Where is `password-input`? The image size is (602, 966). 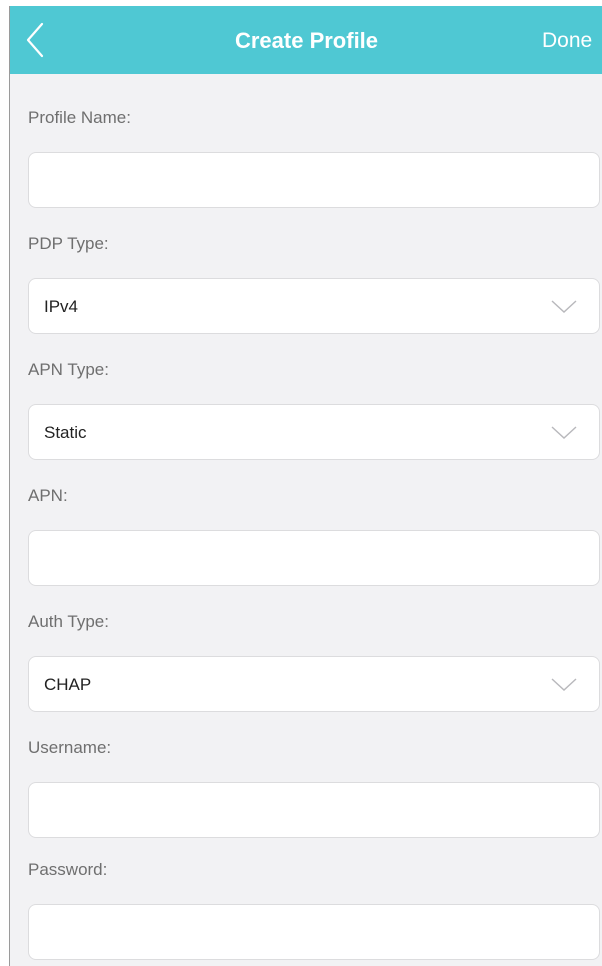 password-input is located at coordinates (314, 932).